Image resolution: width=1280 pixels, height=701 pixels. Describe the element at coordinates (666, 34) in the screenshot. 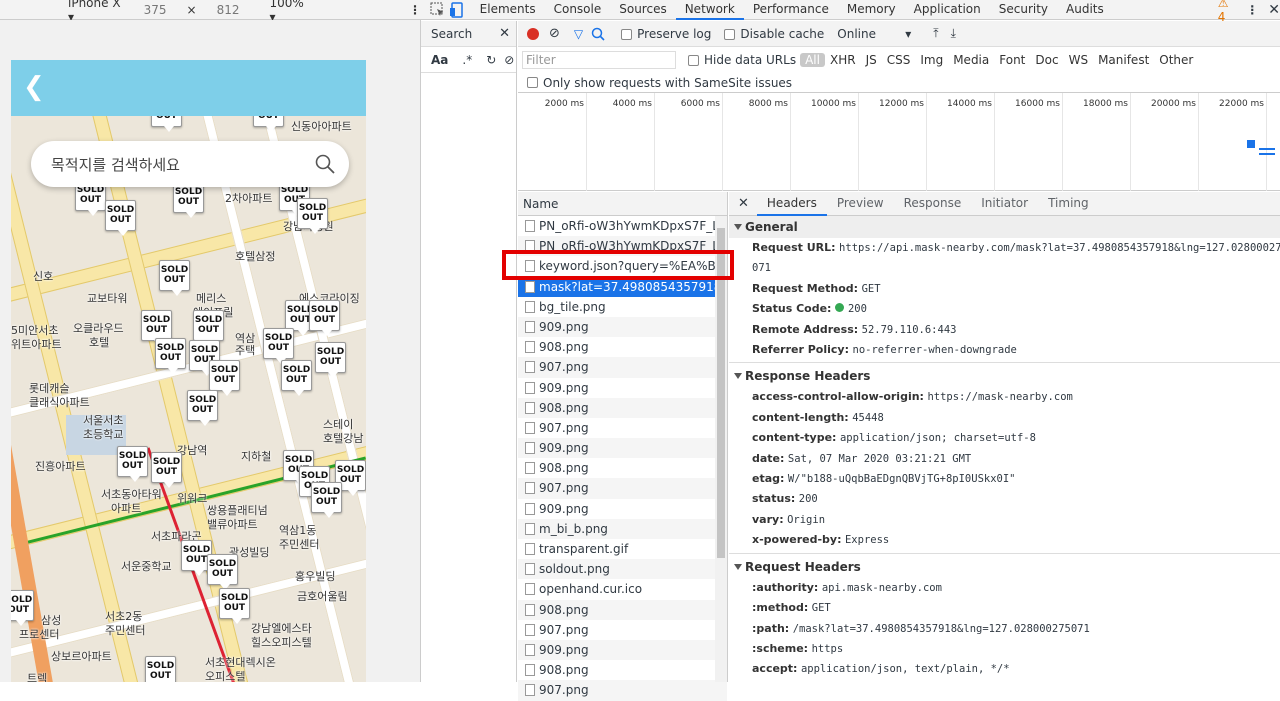

I see `preserve-log-checkbox: Preserve log` at that location.